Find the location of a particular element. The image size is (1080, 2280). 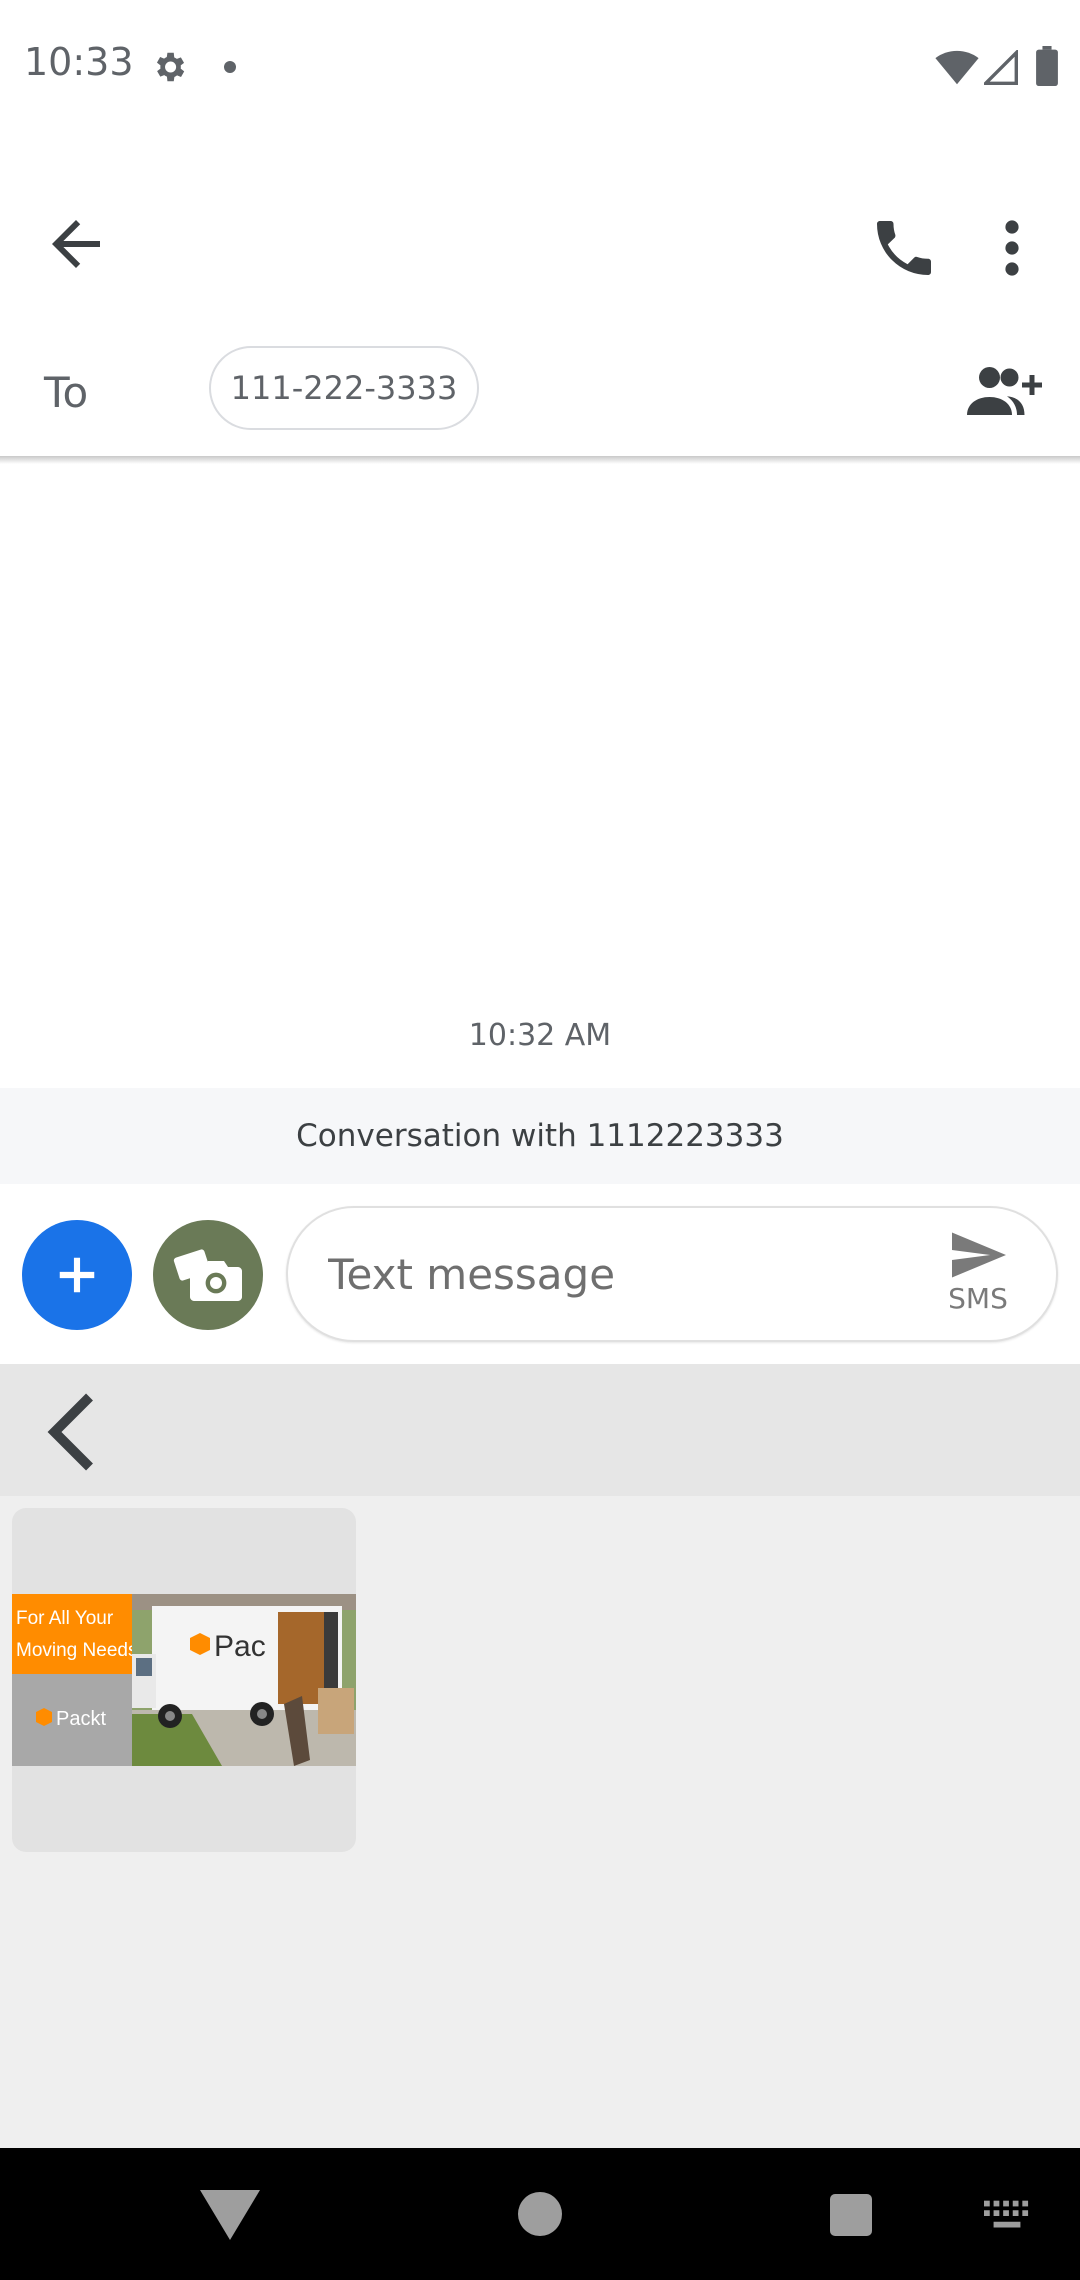

add-person-icon is located at coordinates (1002, 390).